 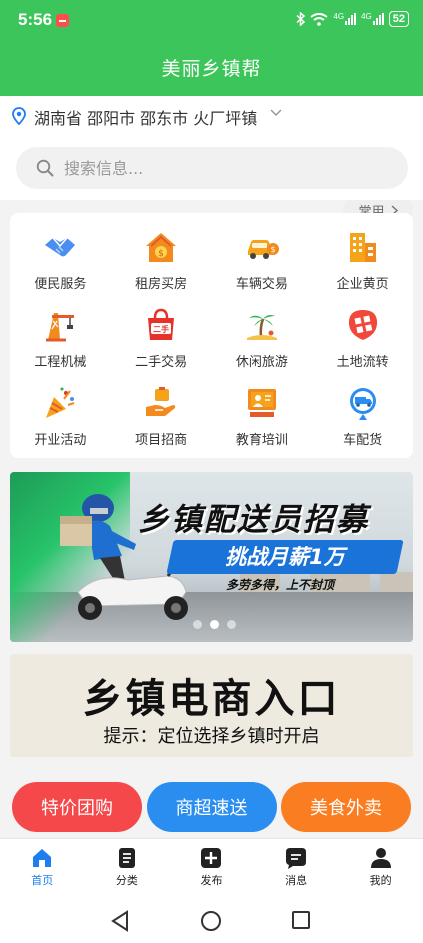 What do you see at coordinates (362, 247) in the screenshot?
I see `building-icon` at bounding box center [362, 247].